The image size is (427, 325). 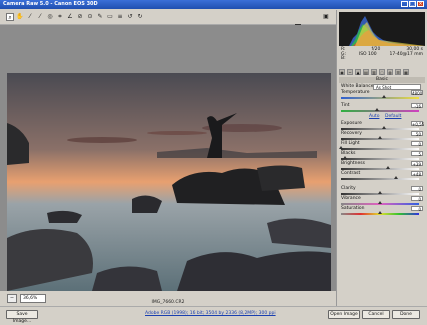 I want to click on hsl-tab-icon: ▤, so click(x=366, y=72).